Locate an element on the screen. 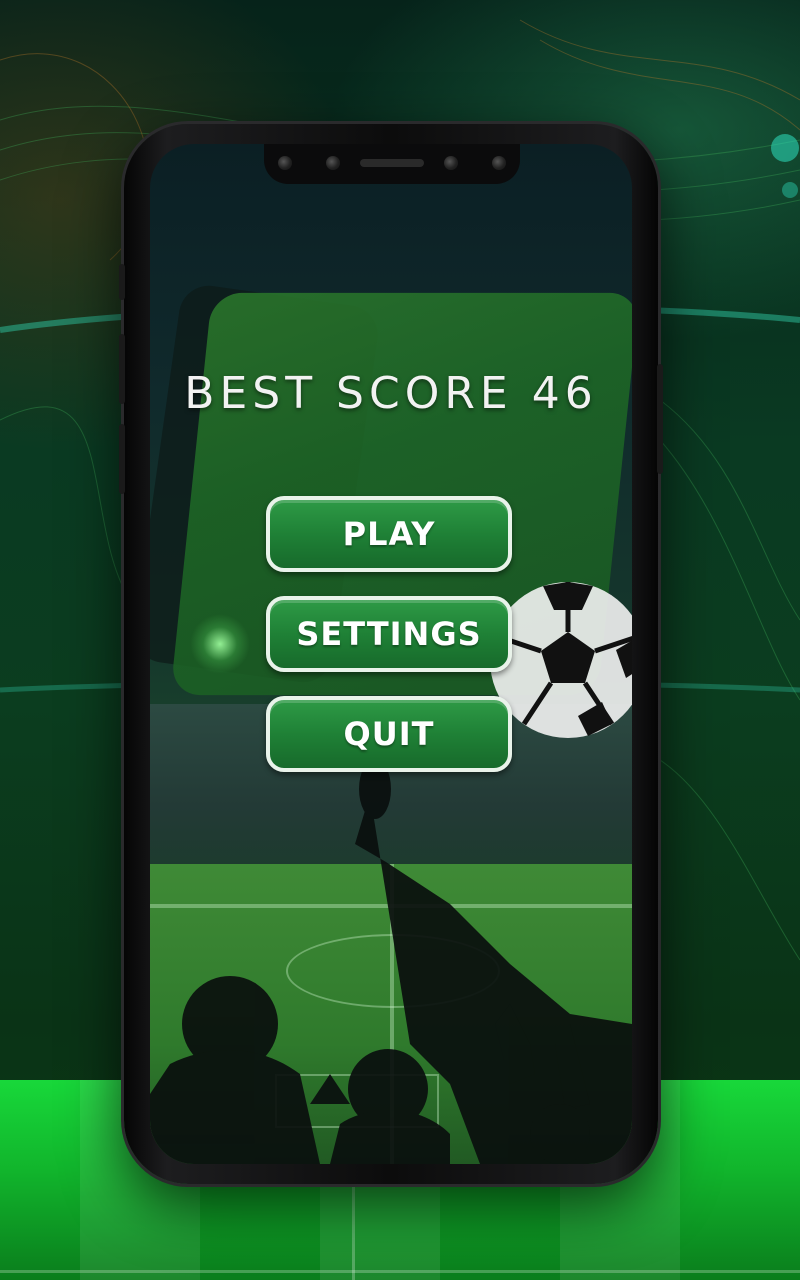  quit-button: QUIT is located at coordinates (389, 734).